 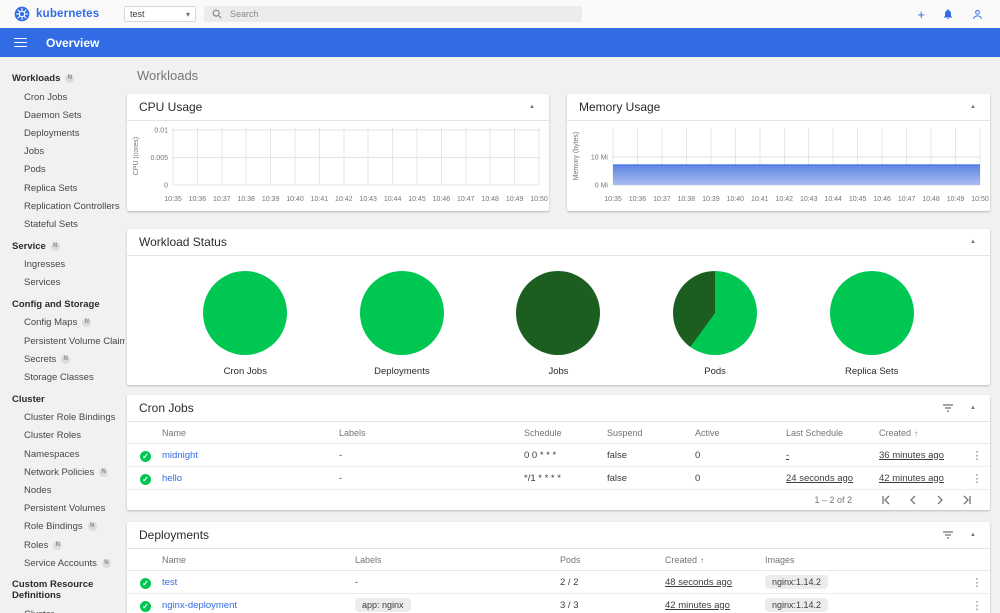 What do you see at coordinates (977, 14) in the screenshot?
I see `account-person-icon` at bounding box center [977, 14].